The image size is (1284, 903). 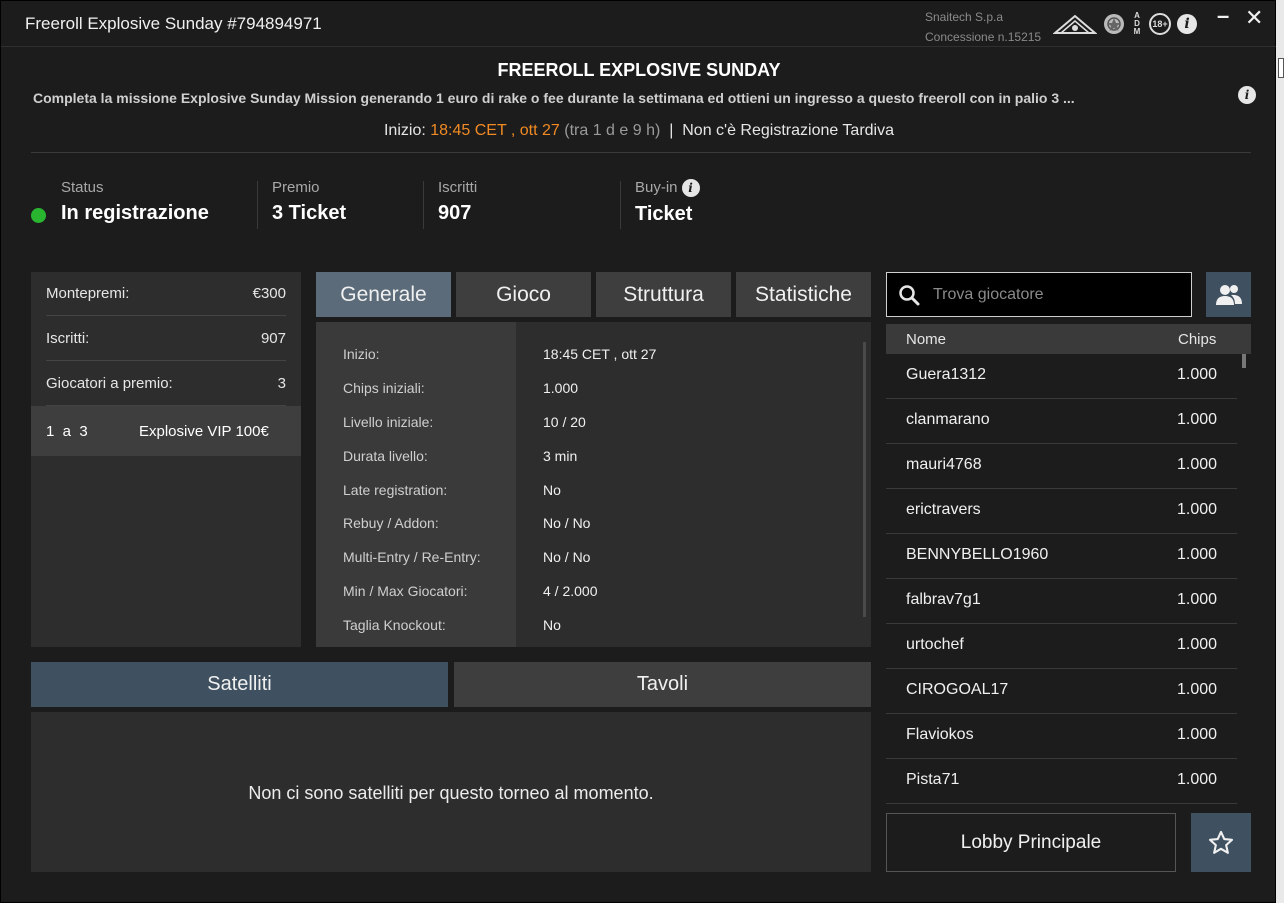 I want to click on detail-row: Durata livello: 3 min, so click(x=586, y=465).